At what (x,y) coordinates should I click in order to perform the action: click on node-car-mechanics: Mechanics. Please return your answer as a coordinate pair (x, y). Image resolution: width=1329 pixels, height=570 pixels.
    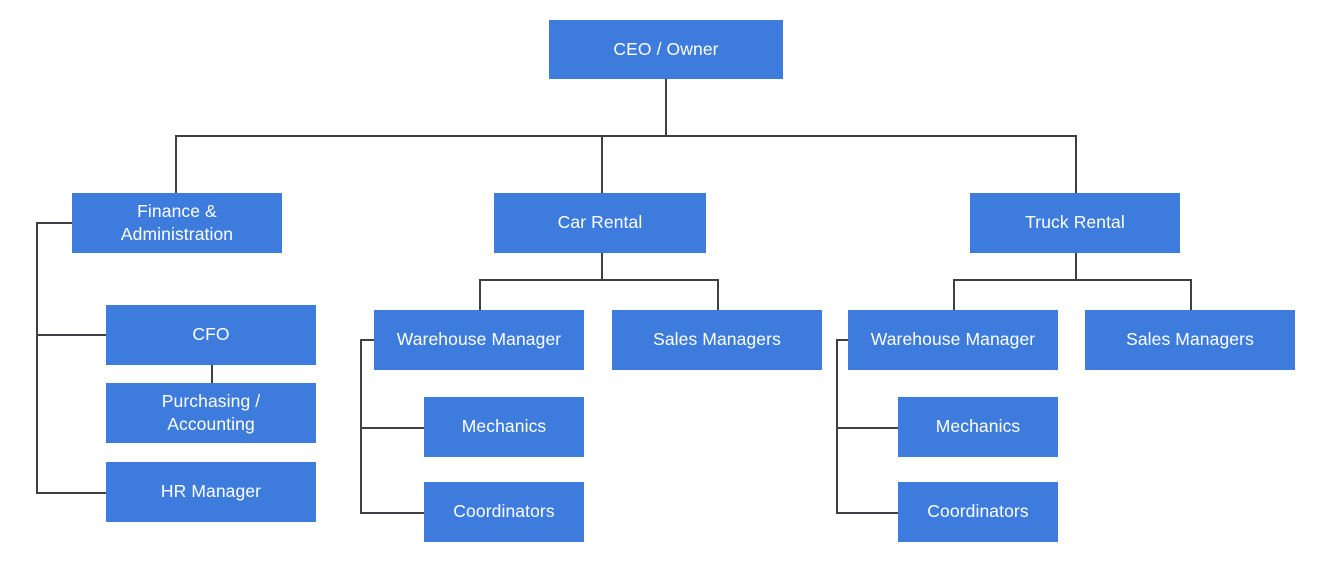
    Looking at the image, I should click on (504, 427).